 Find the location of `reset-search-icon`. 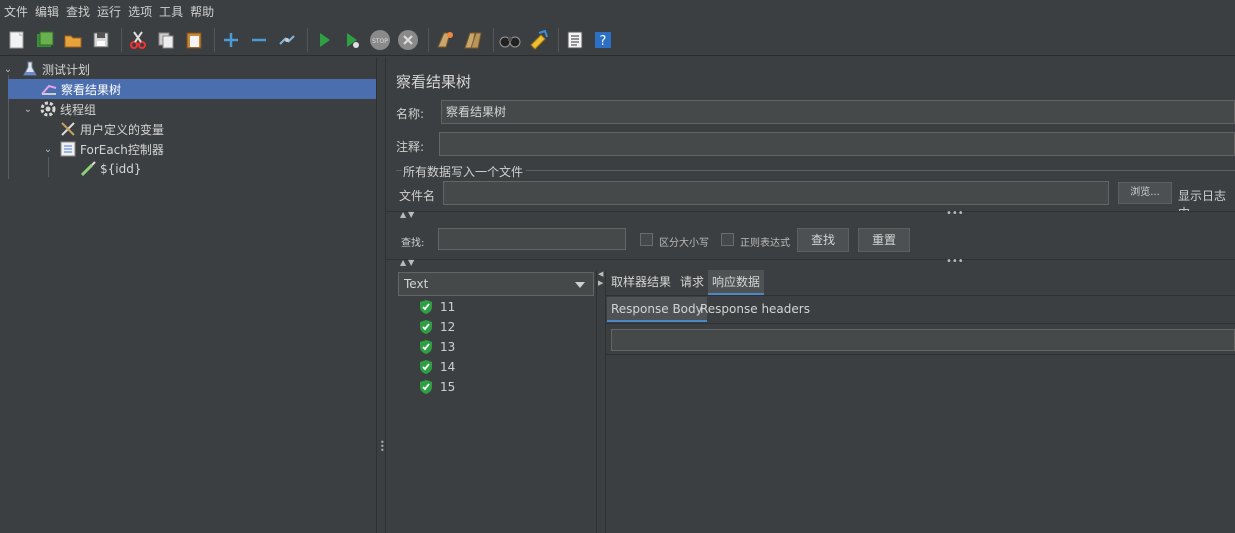

reset-search-icon is located at coordinates (538, 40).